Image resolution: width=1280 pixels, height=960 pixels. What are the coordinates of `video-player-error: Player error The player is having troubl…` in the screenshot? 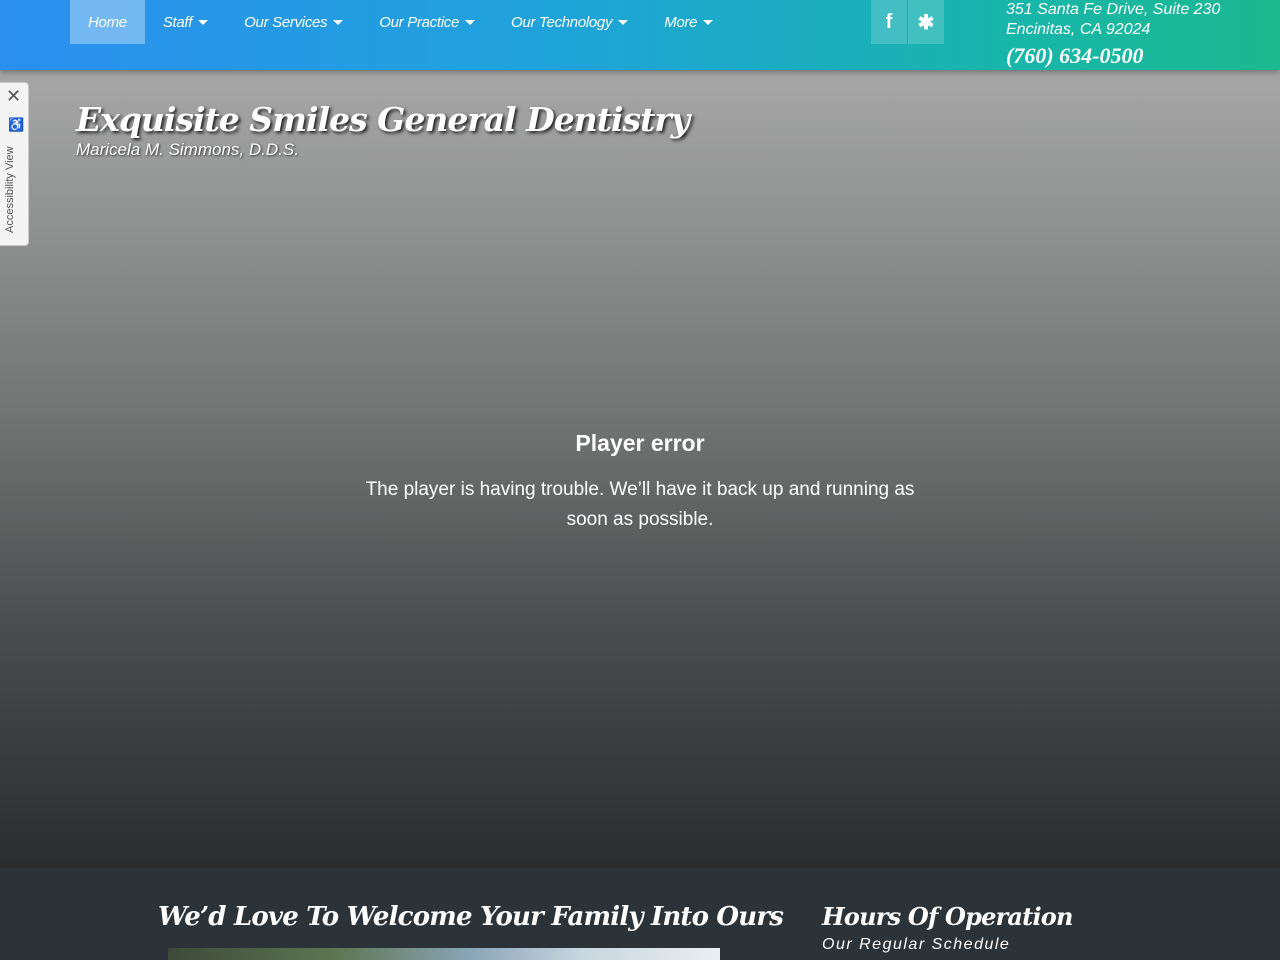 It's located at (640, 482).